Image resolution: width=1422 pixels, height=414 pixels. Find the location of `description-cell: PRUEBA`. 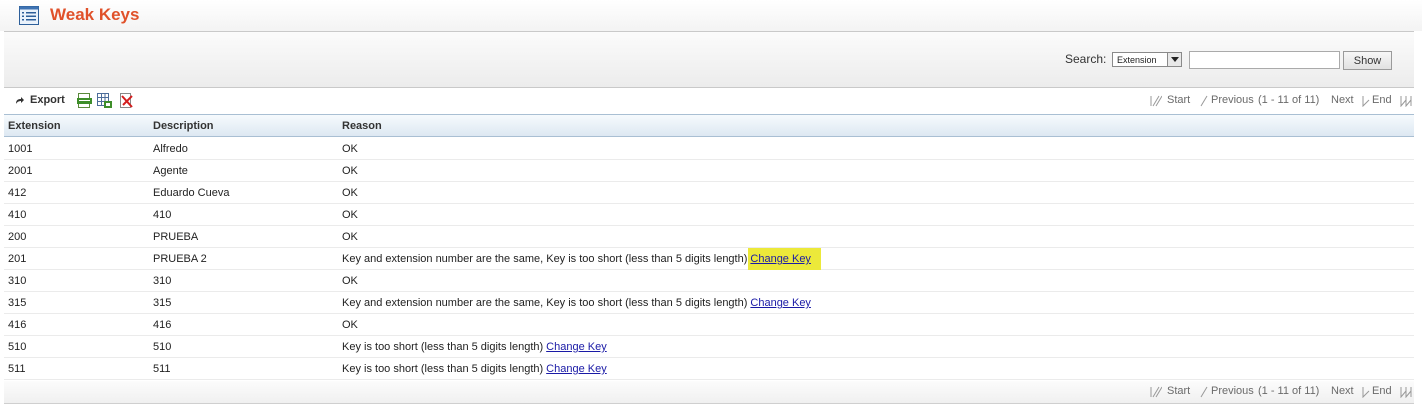

description-cell: PRUEBA is located at coordinates (176, 237).